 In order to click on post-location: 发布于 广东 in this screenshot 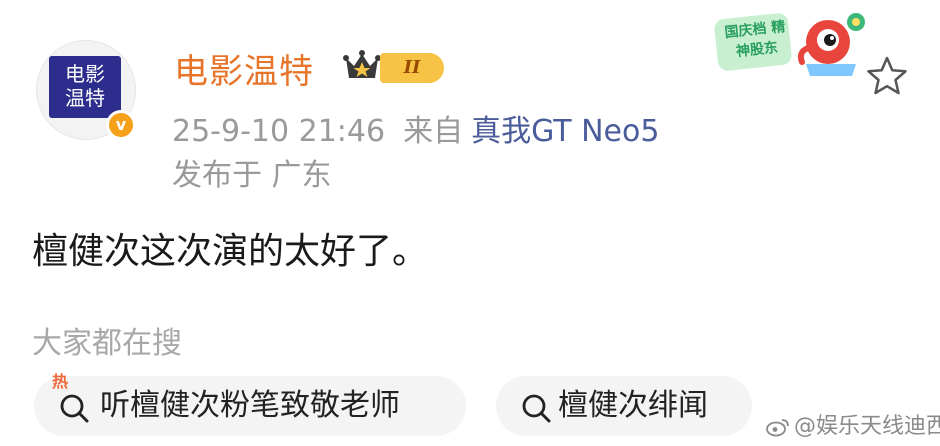, I will do `click(252, 175)`.